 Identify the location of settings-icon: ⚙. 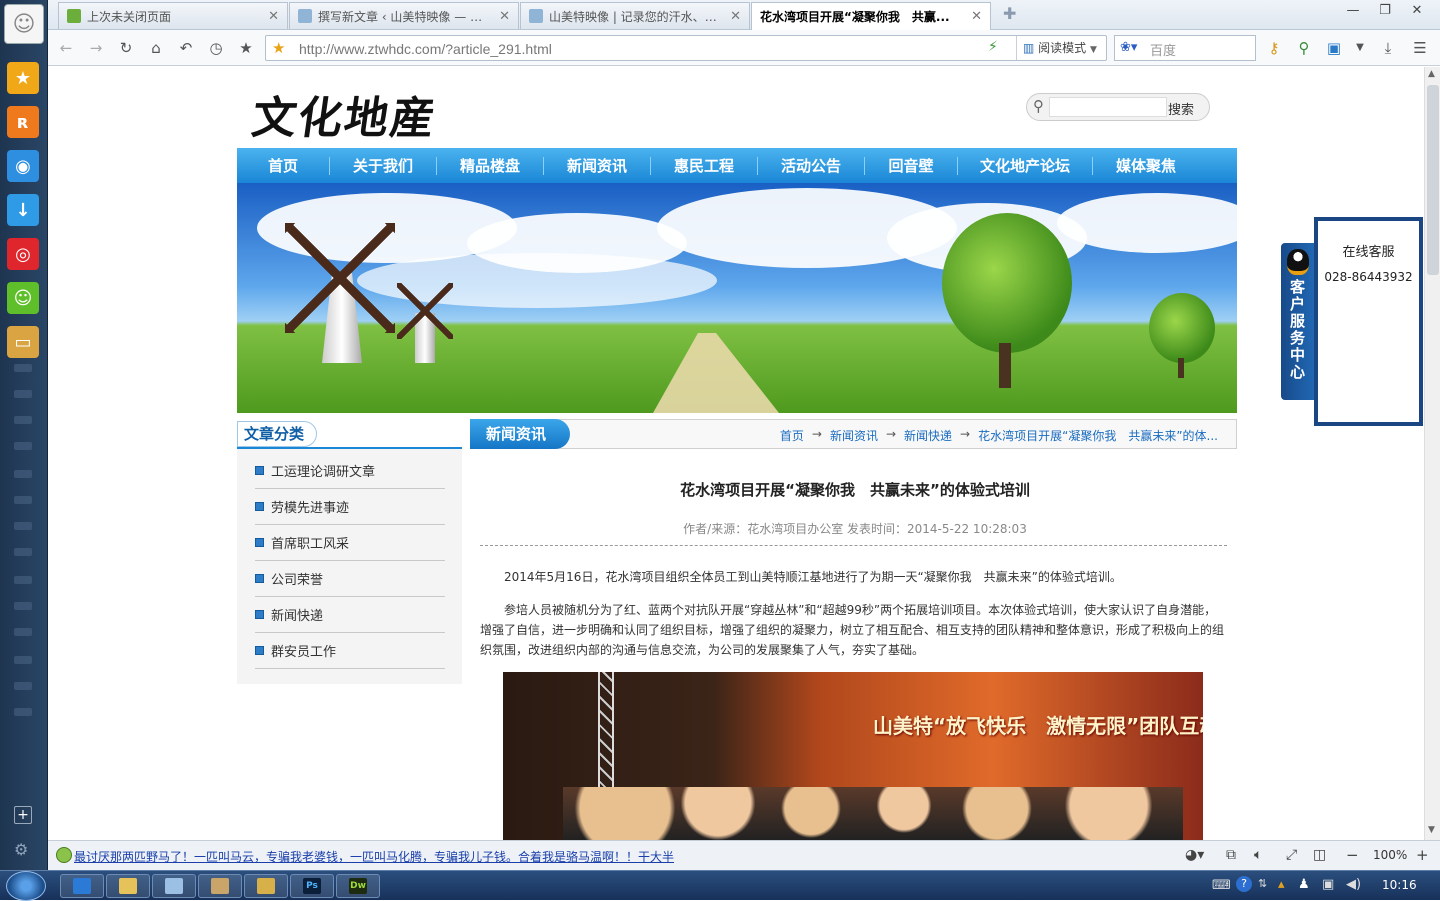
(21, 849).